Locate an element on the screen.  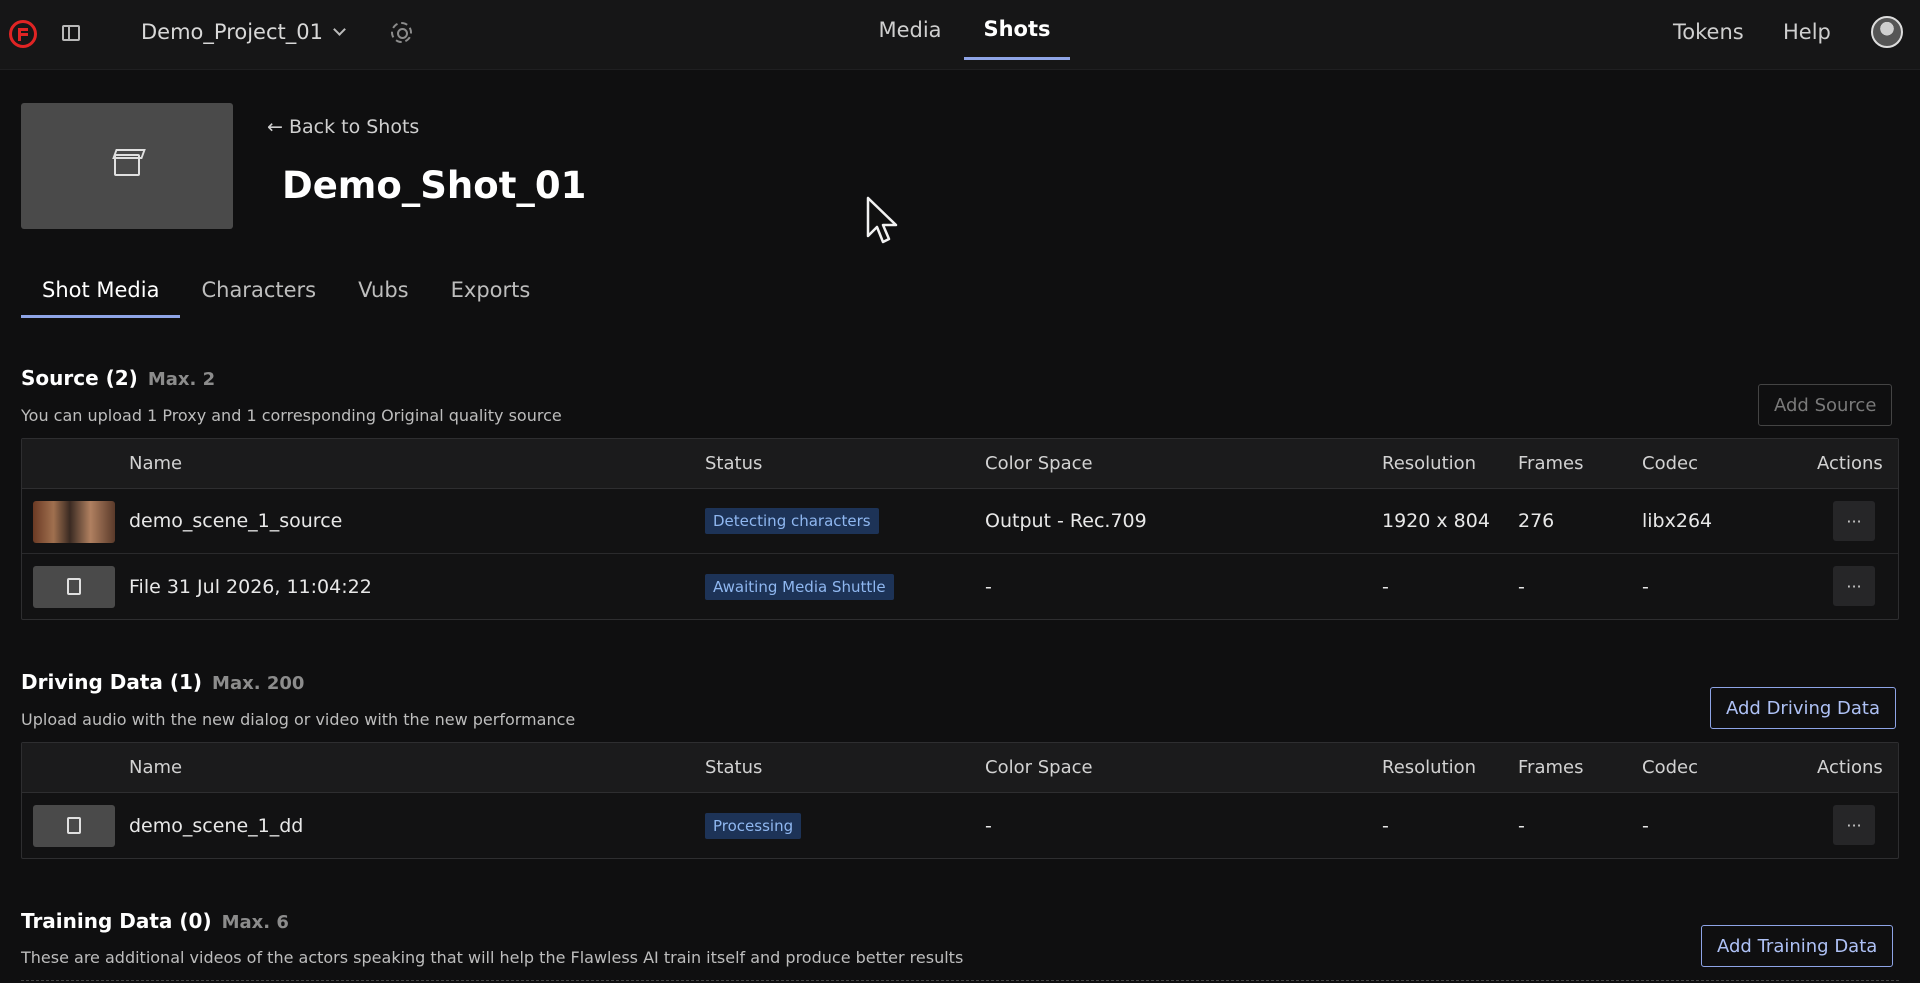
shot-tabs: Shot Media Characters Vubs Exports is located at coordinates (286, 294).